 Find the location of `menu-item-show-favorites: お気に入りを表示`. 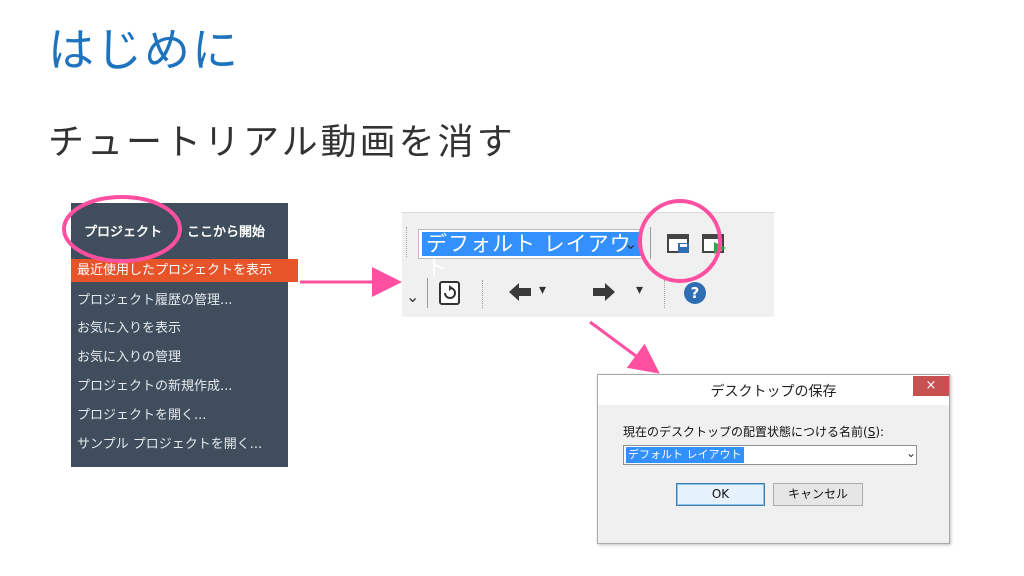

menu-item-show-favorites: お気に入りを表示 is located at coordinates (179, 328).